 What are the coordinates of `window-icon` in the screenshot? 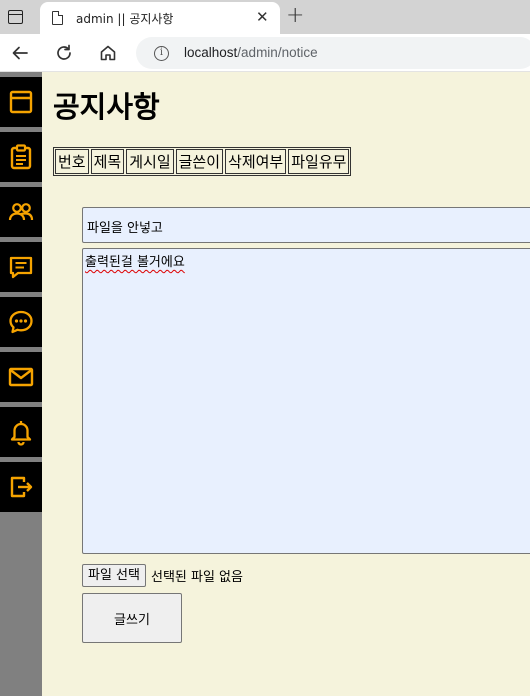 It's located at (21, 102).